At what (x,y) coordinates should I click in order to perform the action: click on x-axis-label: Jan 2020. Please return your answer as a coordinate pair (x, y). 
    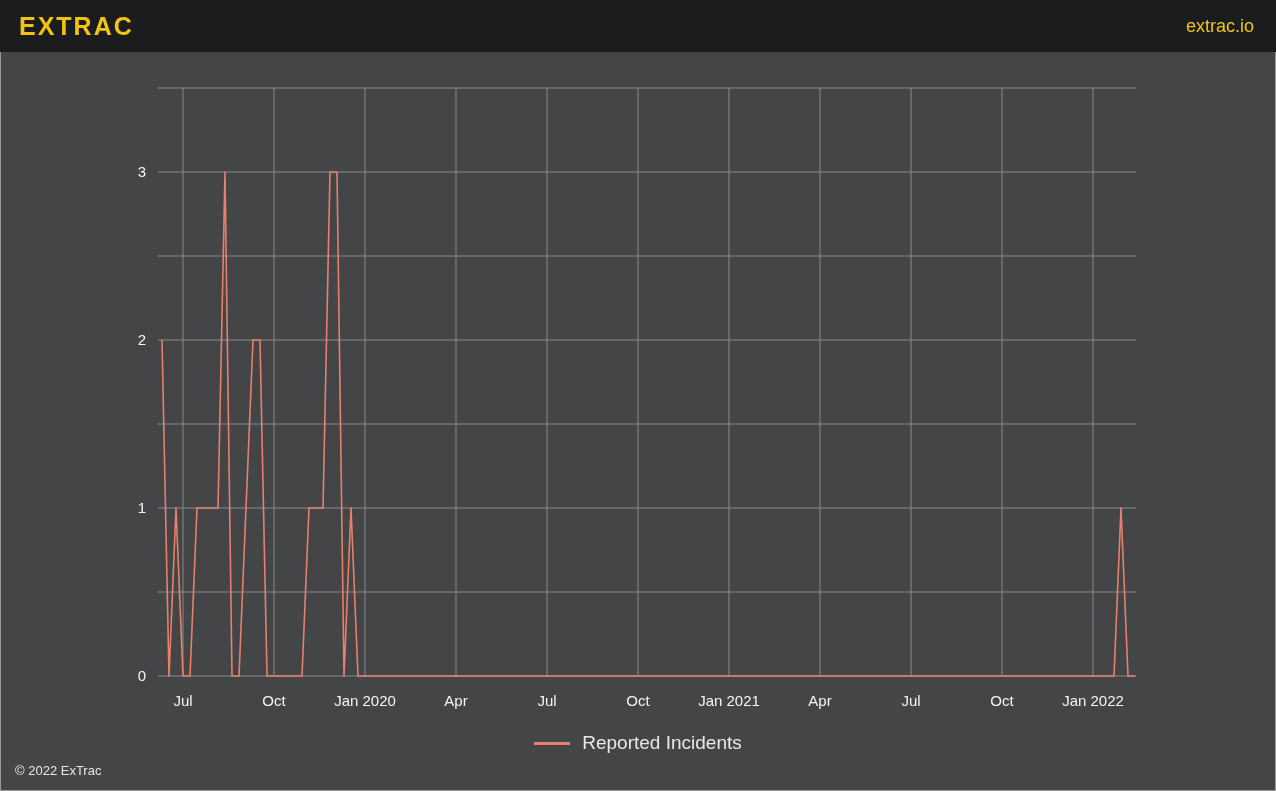
    Looking at the image, I should click on (365, 700).